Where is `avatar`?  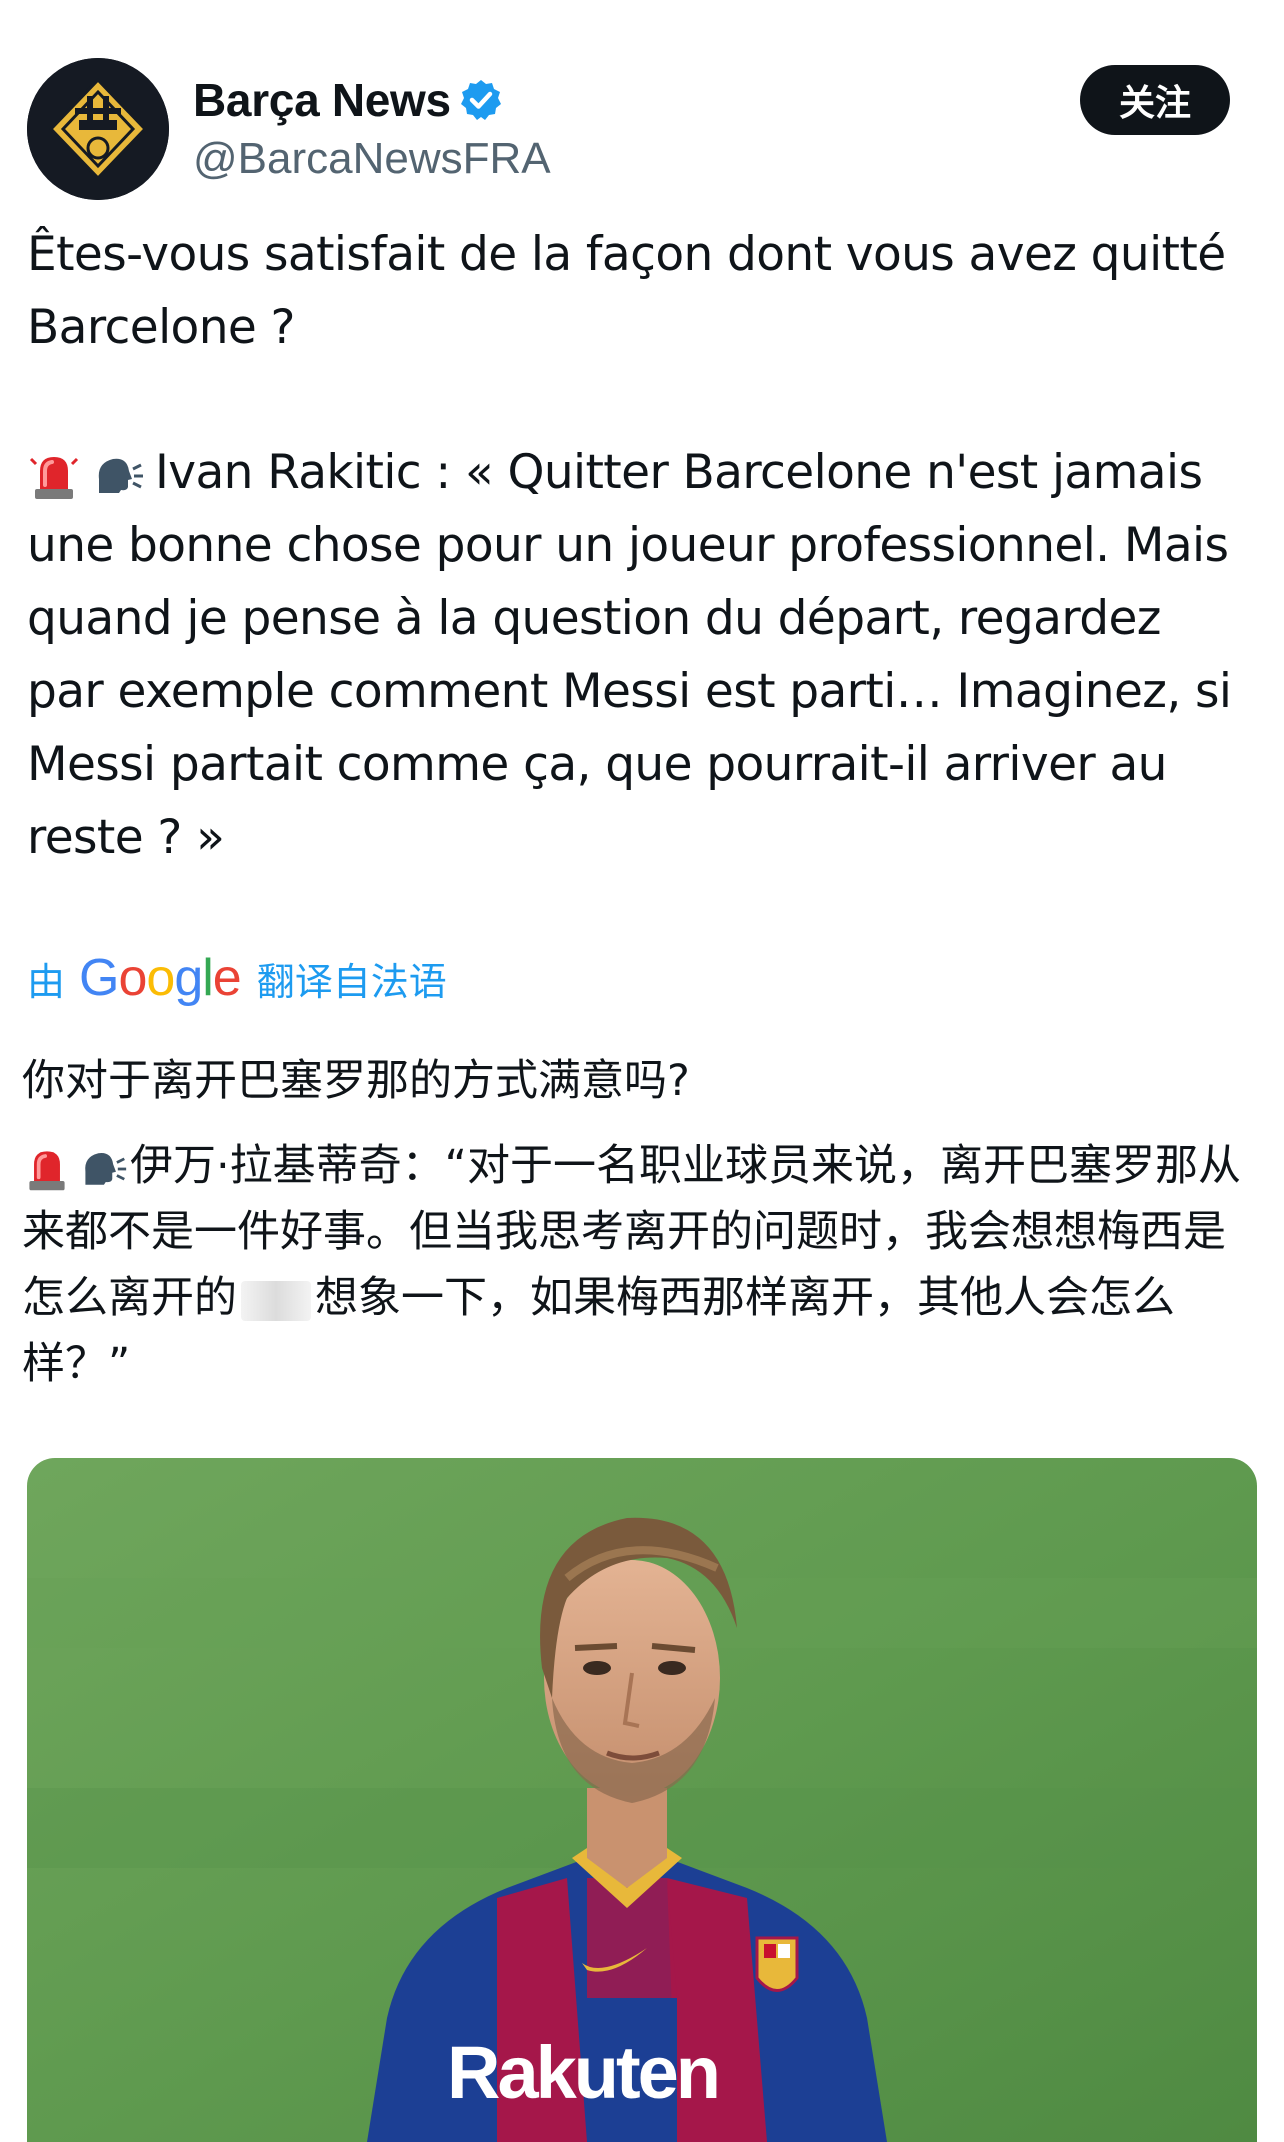 avatar is located at coordinates (98, 129).